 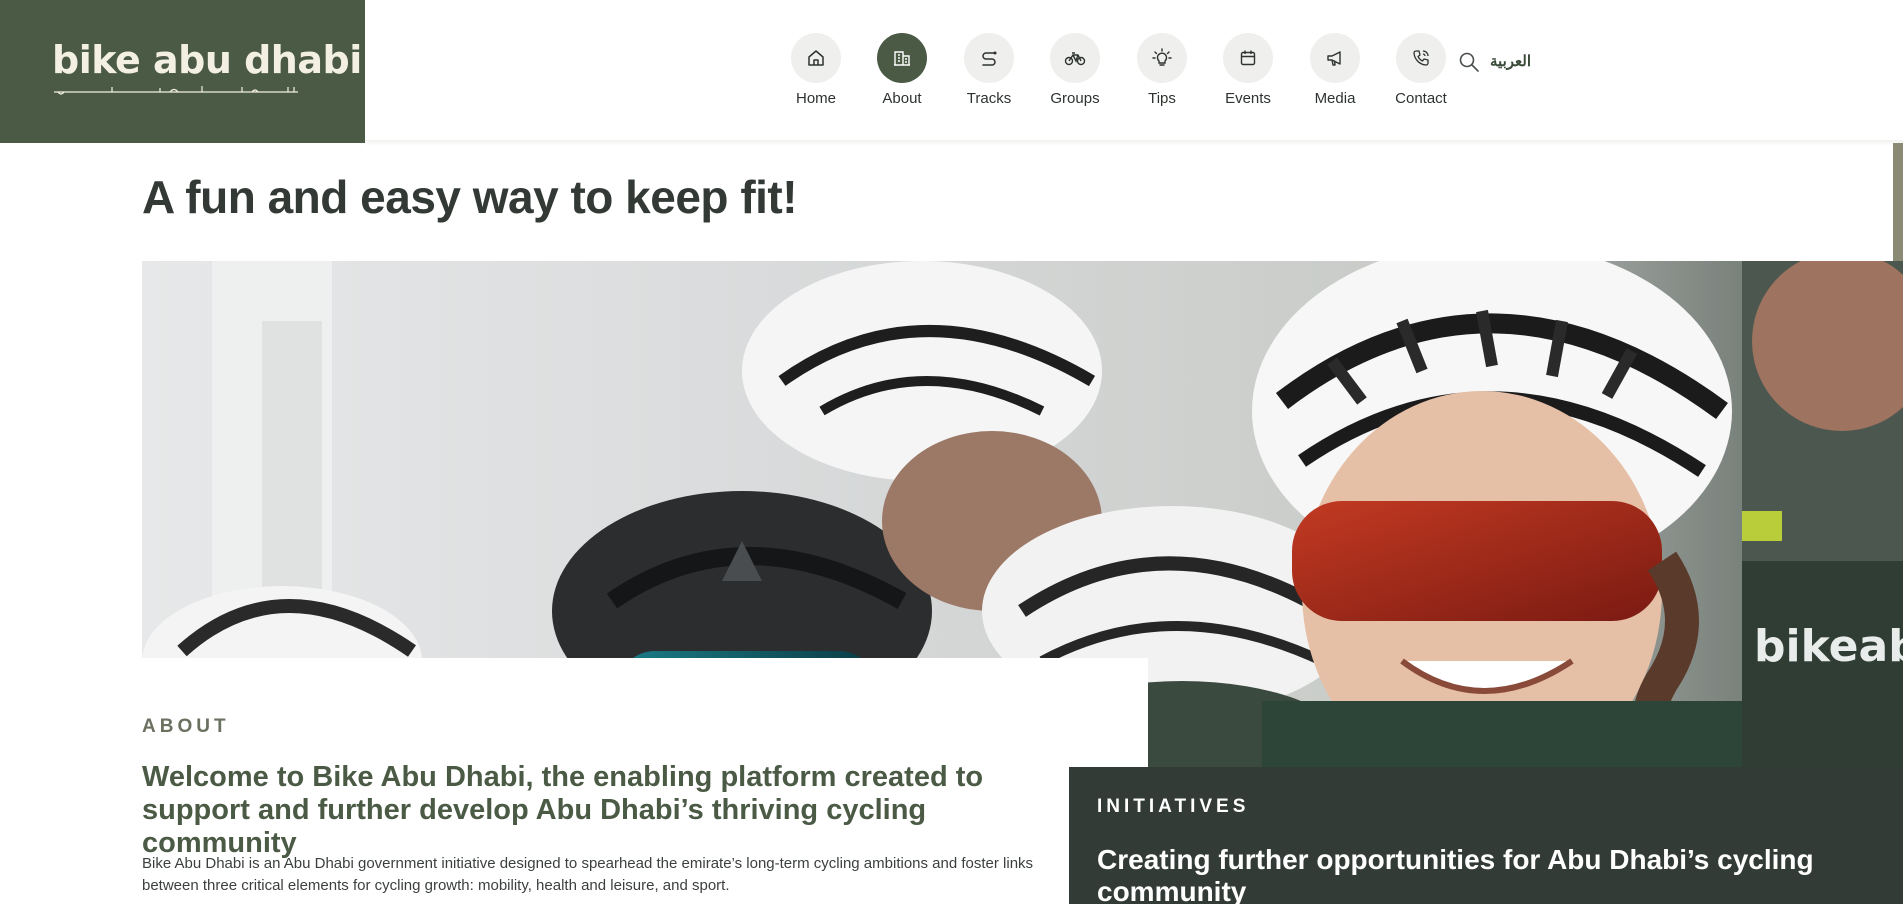 I want to click on nav-label-tips: Tips, so click(x=1162, y=98).